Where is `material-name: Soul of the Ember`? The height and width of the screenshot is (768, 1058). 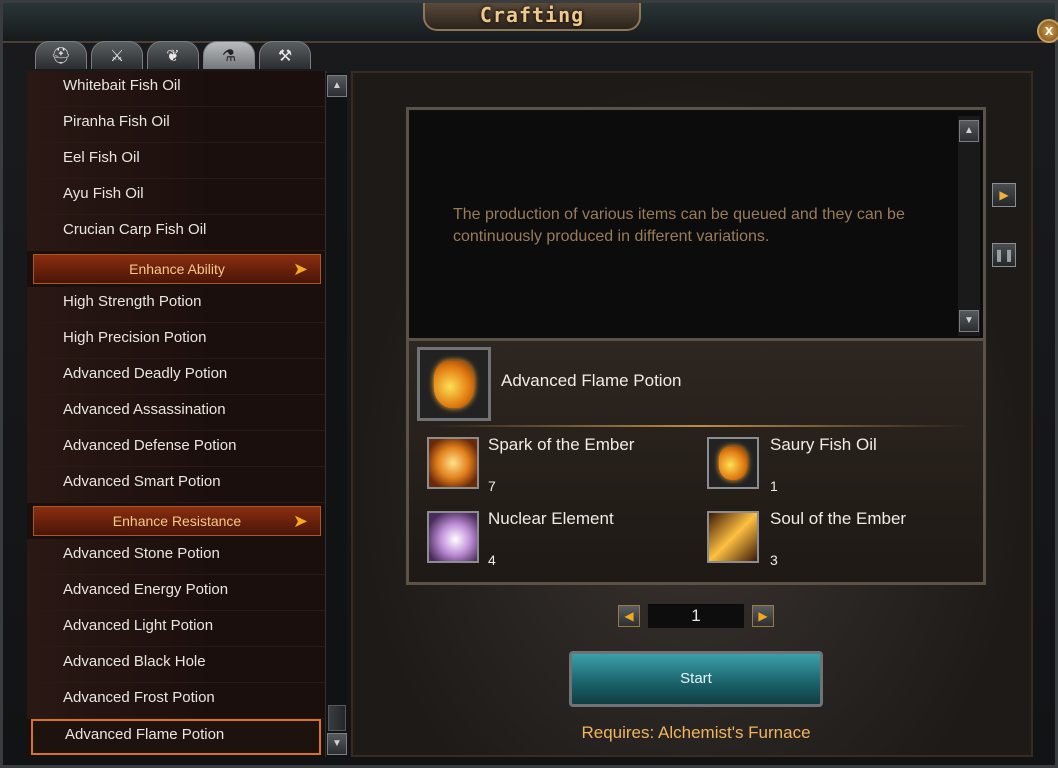 material-name: Soul of the Ember is located at coordinates (838, 518).